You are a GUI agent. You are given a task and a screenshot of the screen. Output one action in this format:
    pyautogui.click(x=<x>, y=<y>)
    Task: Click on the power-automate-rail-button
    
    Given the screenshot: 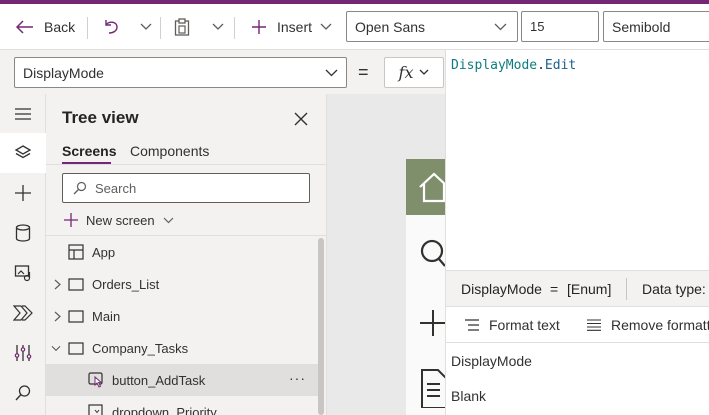 What is the action you would take?
    pyautogui.click(x=23, y=313)
    